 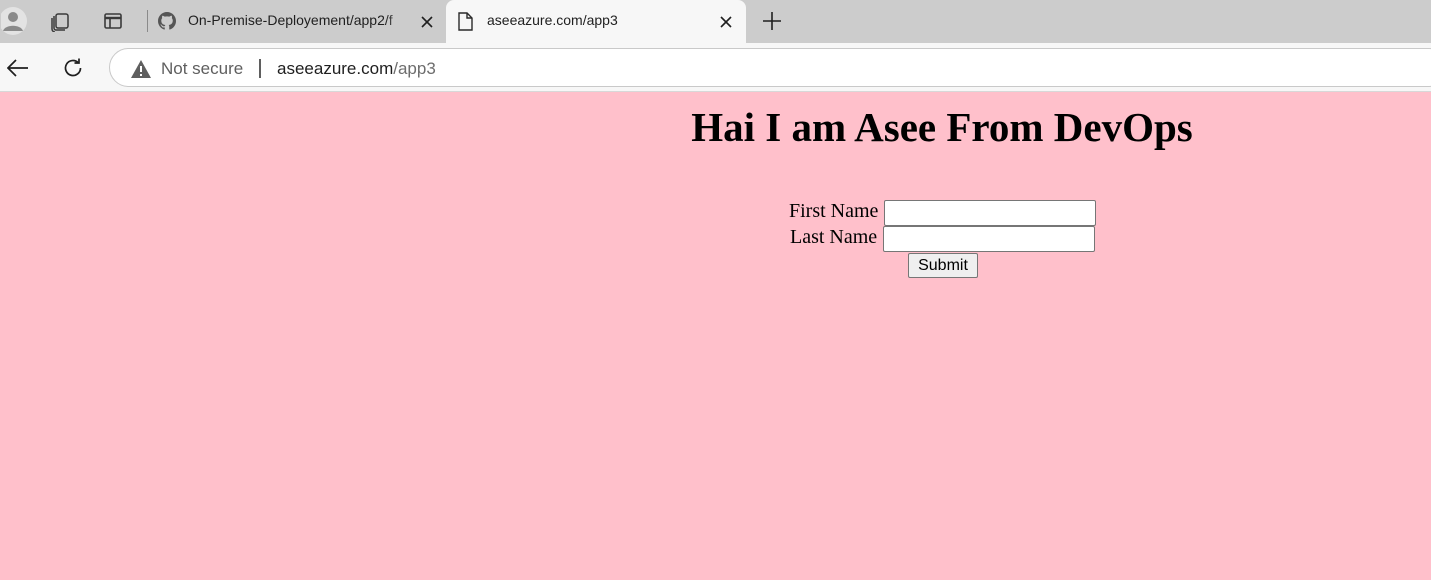 I want to click on plus-icon, so click(x=772, y=21).